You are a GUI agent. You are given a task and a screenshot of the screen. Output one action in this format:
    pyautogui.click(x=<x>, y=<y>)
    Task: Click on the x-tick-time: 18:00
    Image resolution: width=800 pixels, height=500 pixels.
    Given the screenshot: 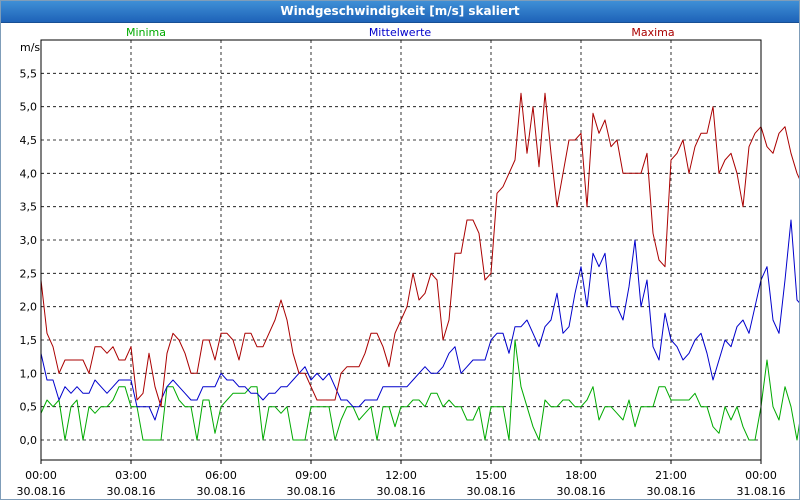 What is the action you would take?
    pyautogui.click(x=581, y=475)
    